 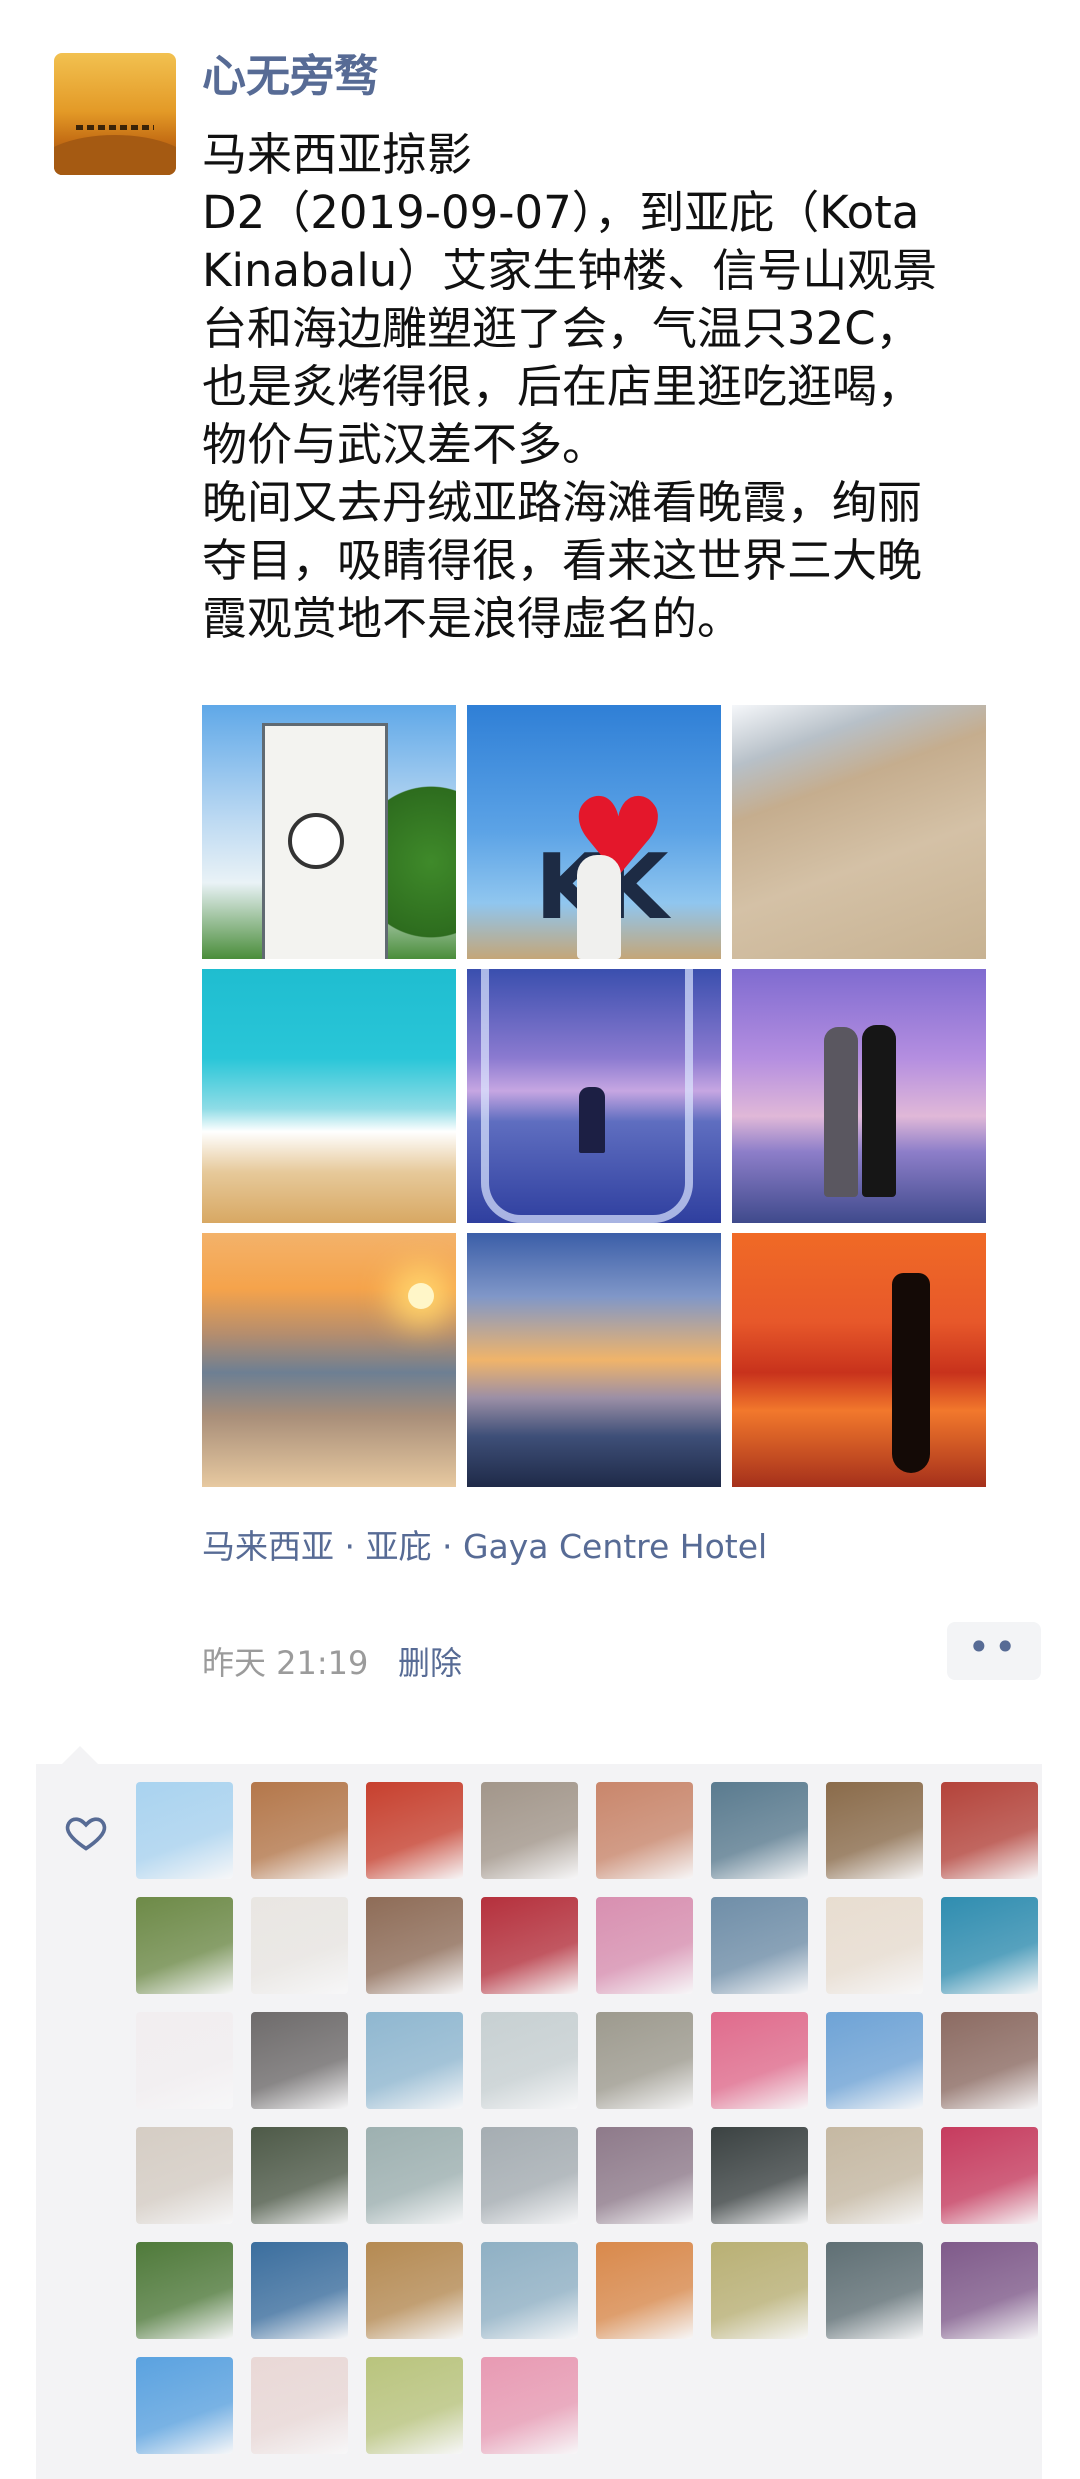 I want to click on glass-shape, so click(x=587, y=1096).